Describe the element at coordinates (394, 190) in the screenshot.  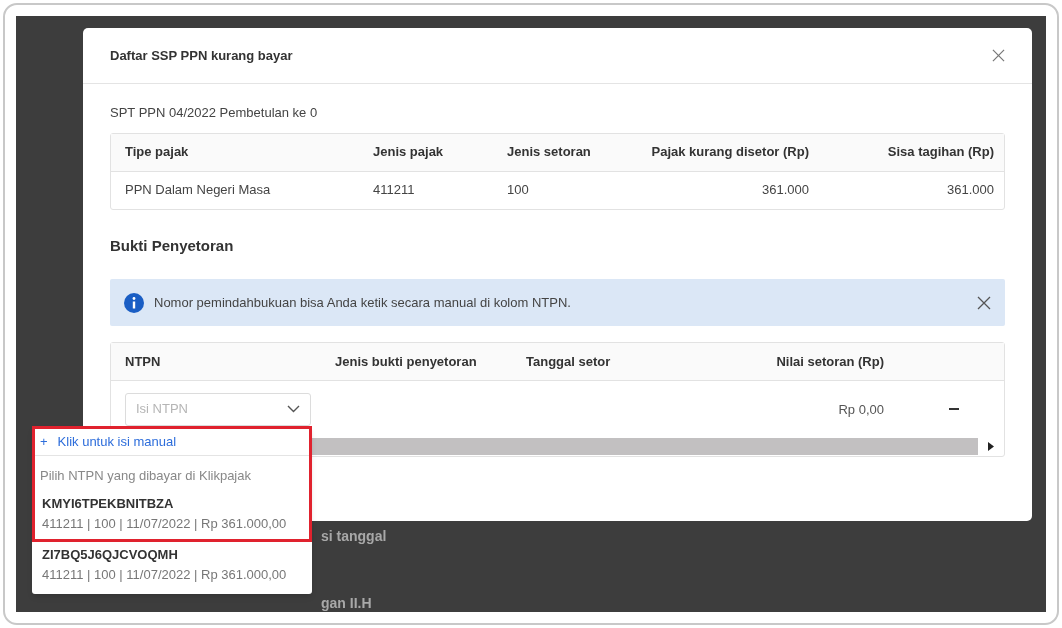
I see `table-cell-text: 411211` at that location.